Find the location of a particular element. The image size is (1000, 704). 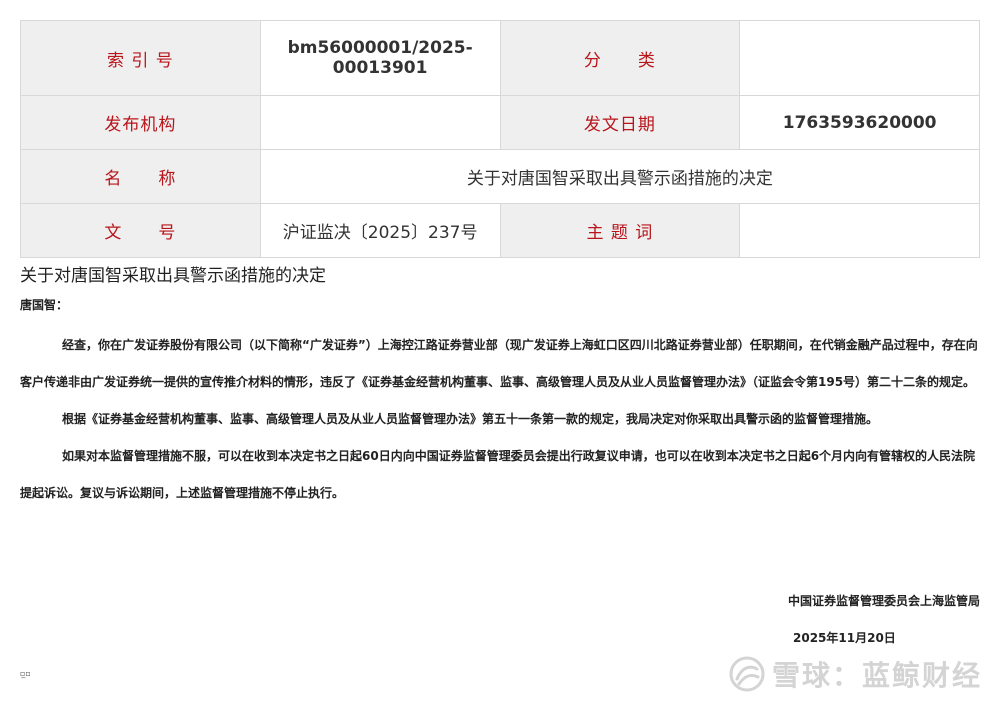

keywords-label: 主 题 词 is located at coordinates (620, 230).